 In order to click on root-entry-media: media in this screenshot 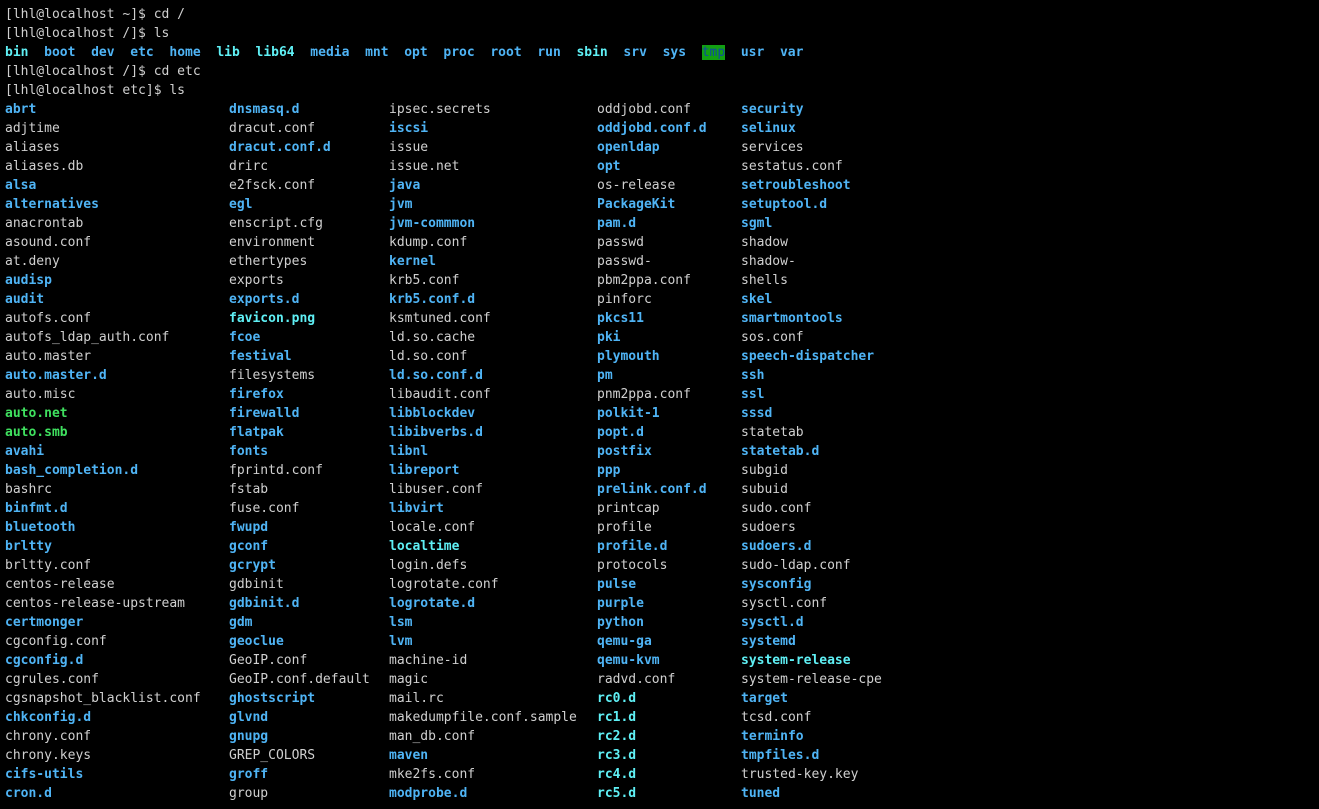, I will do `click(330, 52)`.